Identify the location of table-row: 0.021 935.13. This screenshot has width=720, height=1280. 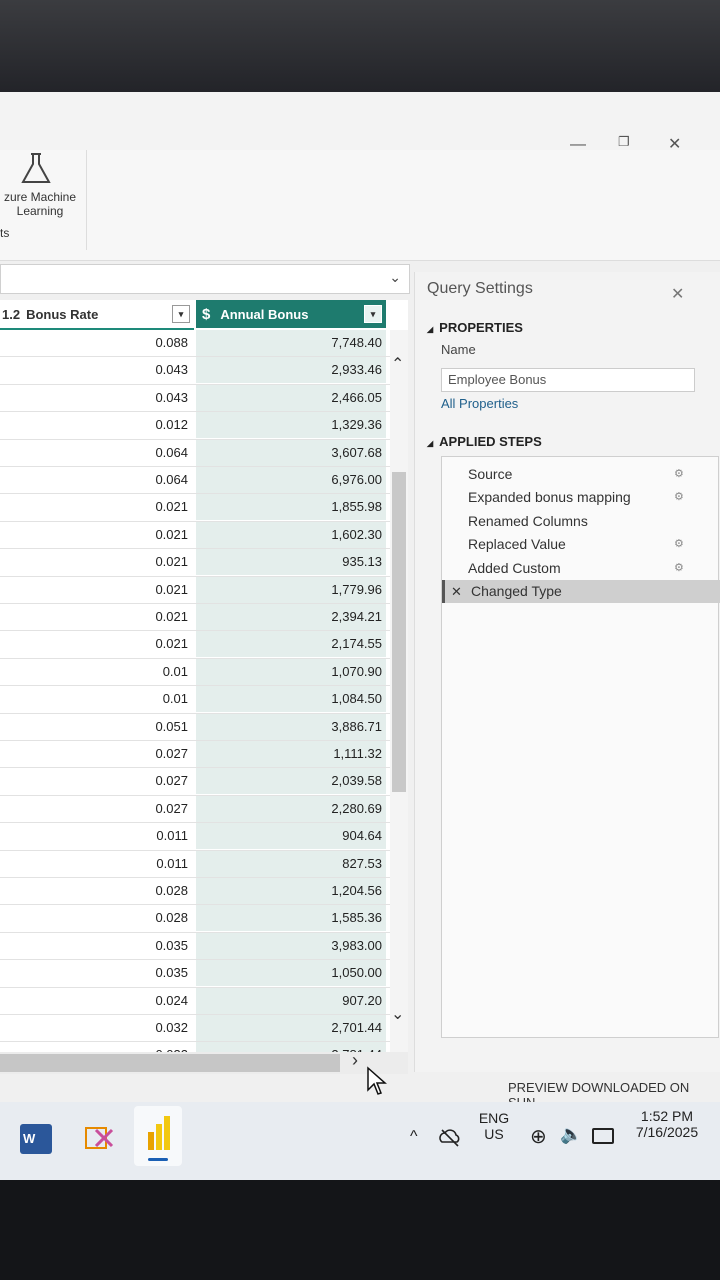
(204, 563).